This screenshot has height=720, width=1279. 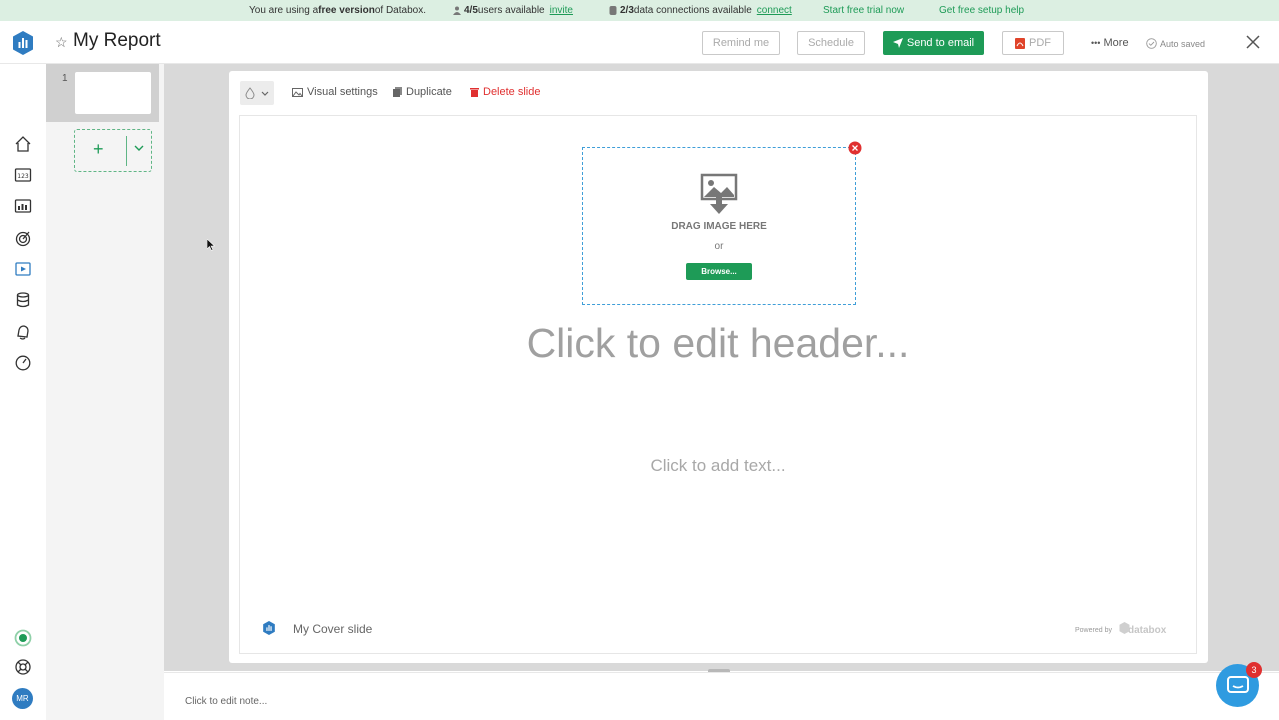 What do you see at coordinates (257, 93) in the screenshot?
I see `color-theme-dropdown` at bounding box center [257, 93].